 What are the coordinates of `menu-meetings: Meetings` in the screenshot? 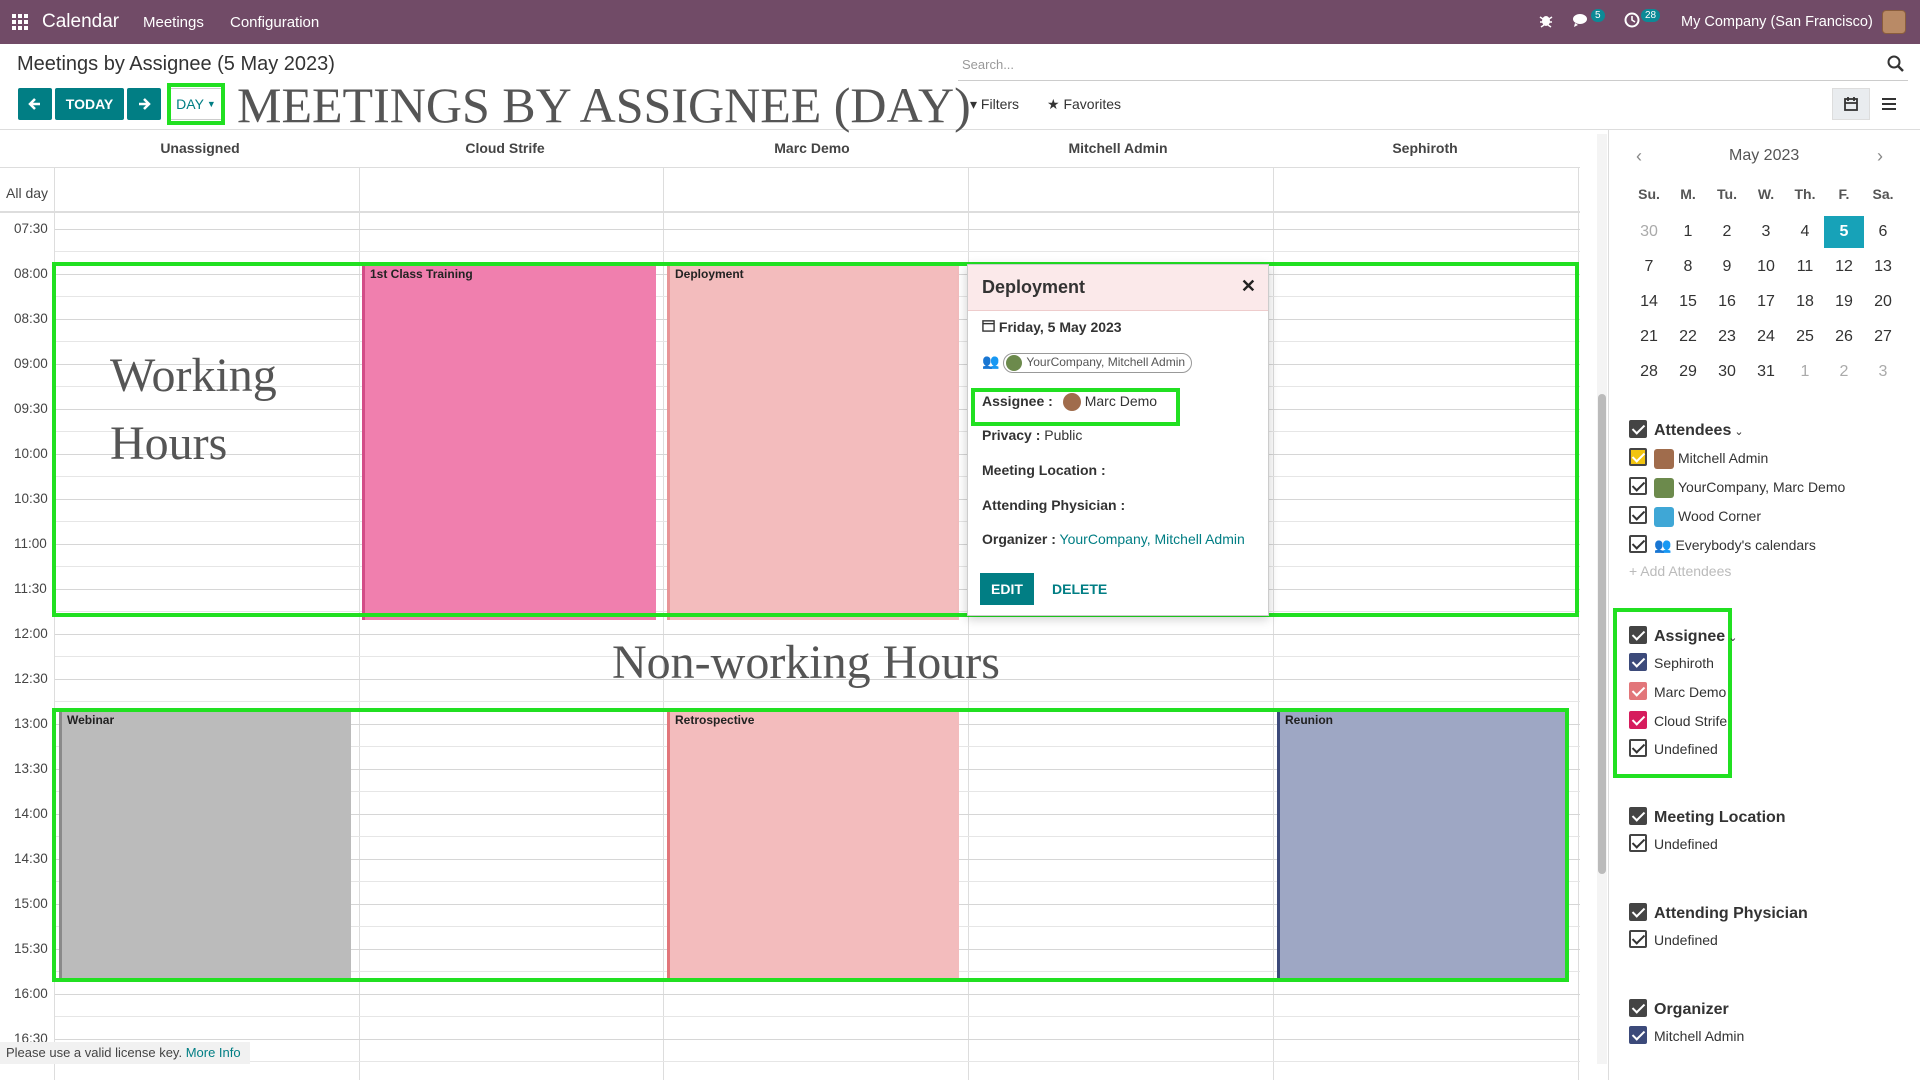 It's located at (173, 22).